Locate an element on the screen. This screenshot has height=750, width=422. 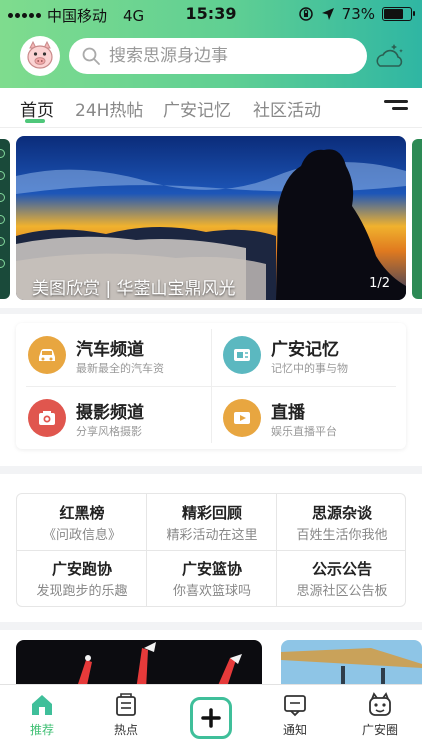
channel-subtitle: 最新最全的汽车资 is located at coordinates (120, 368).